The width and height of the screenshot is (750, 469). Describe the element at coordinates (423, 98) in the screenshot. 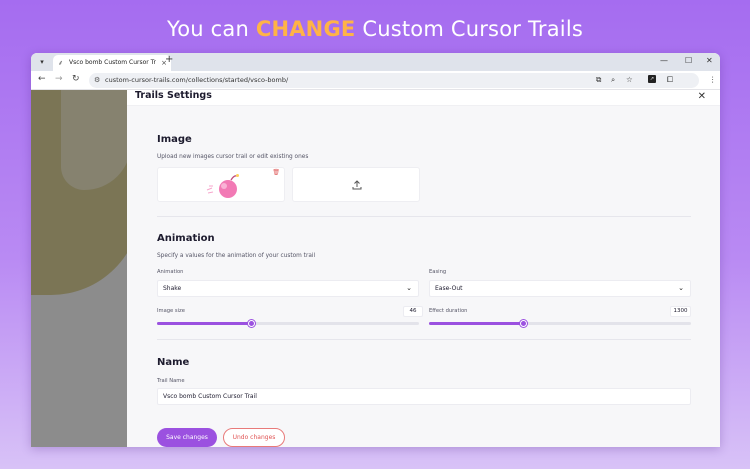

I see `panel-header: Trails Settings ✕` at that location.